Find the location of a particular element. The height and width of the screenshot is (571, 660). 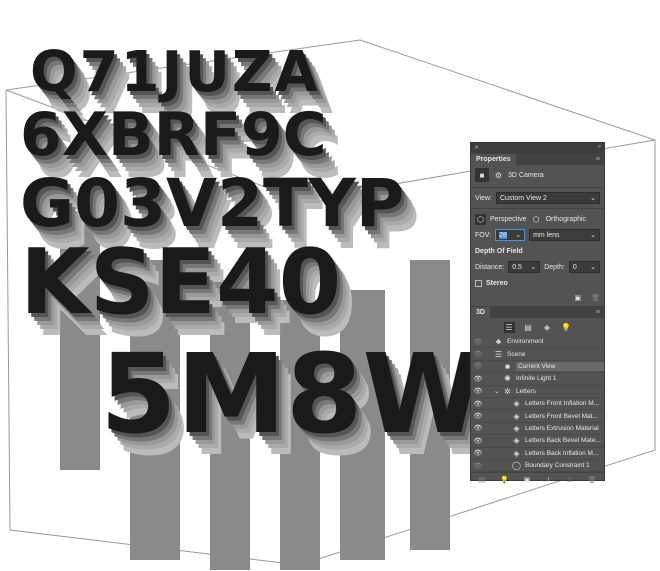

letter-row-2: 6XBRF9C is located at coordinates (173, 135).